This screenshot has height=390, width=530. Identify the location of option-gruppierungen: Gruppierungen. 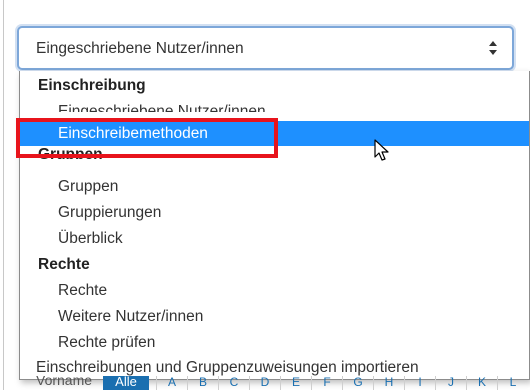
(274, 213).